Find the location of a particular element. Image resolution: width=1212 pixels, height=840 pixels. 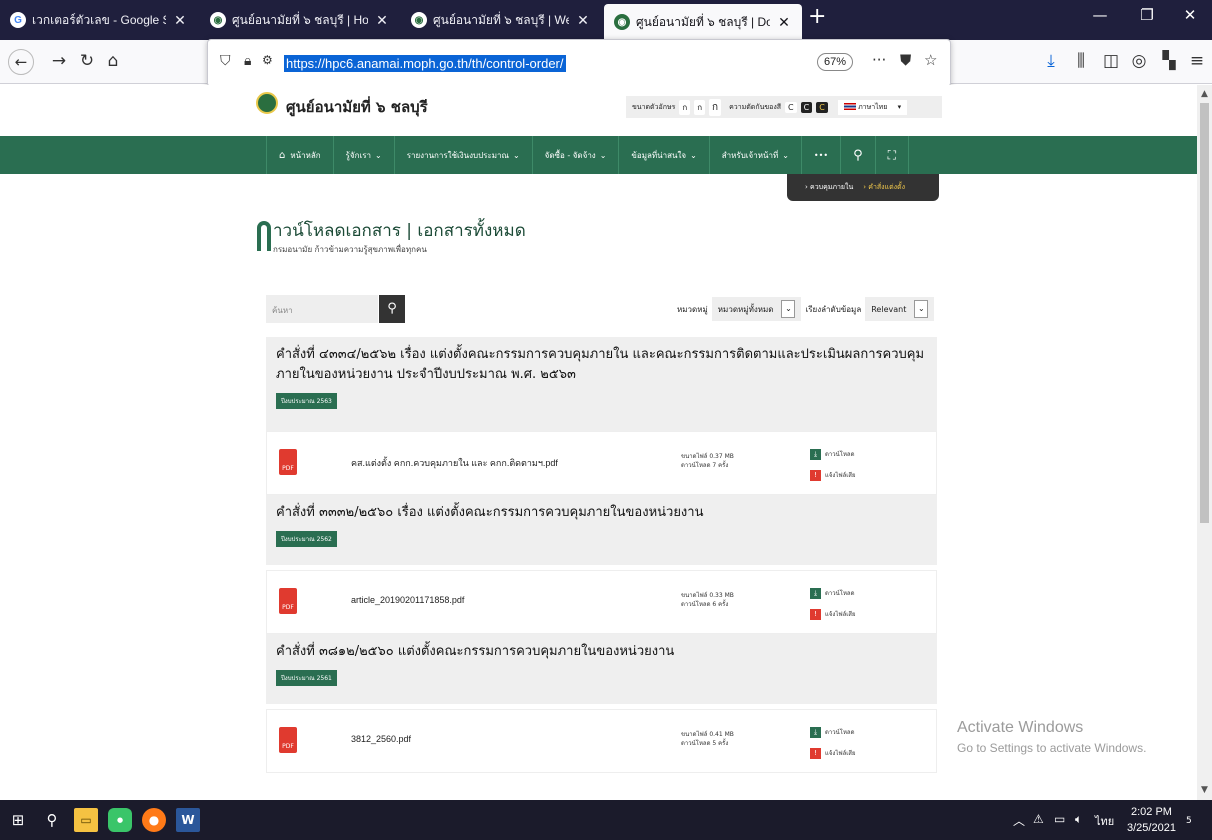

menu-item-procurement: จัดซื้อ - จัดจ้าง ⌄ is located at coordinates (576, 155).